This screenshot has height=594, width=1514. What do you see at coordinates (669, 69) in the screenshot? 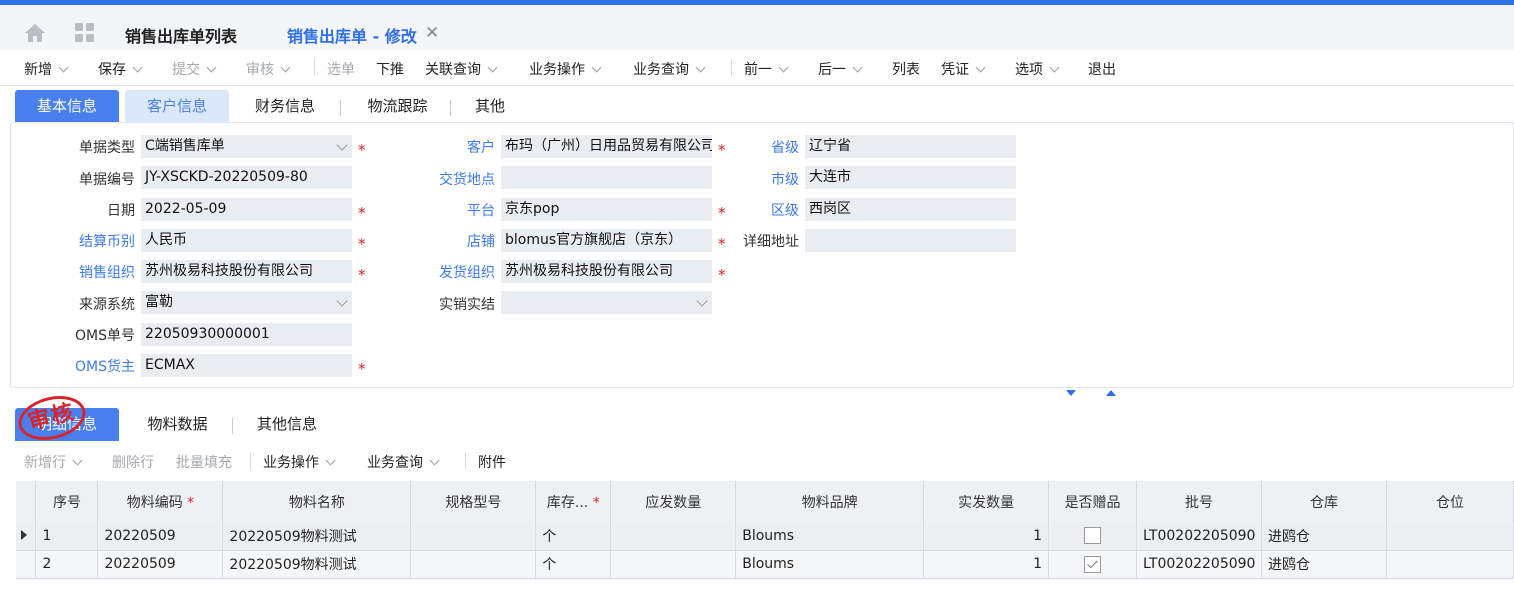
I see `business-query-button: 业务查询` at bounding box center [669, 69].